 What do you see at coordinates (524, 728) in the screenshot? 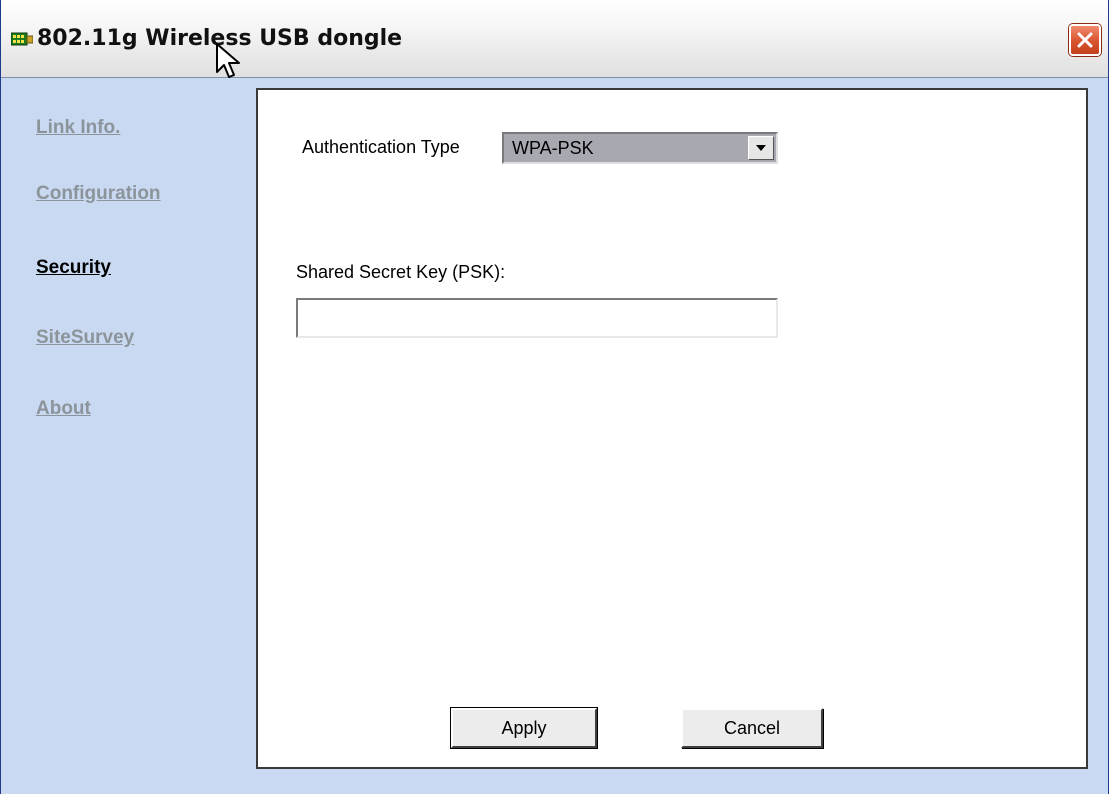
I see `apply-button: Apply` at bounding box center [524, 728].